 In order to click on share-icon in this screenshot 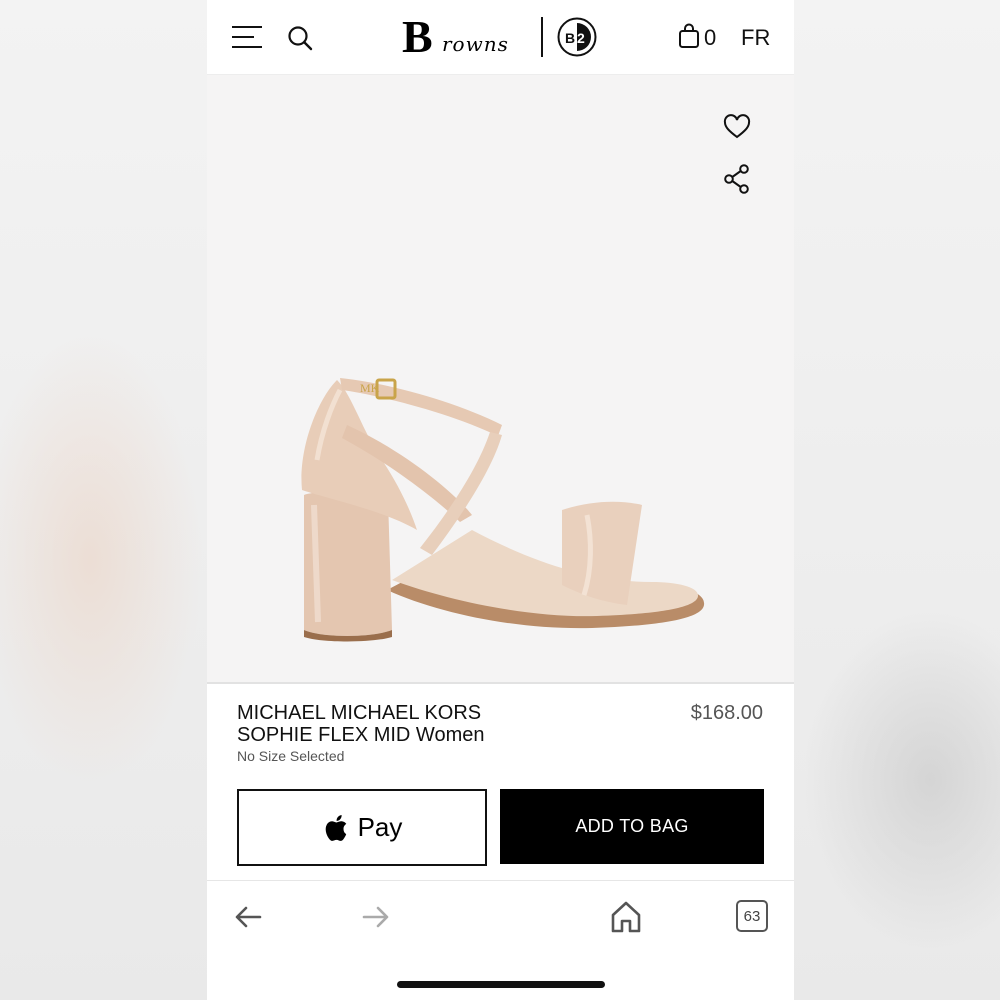, I will do `click(737, 179)`.